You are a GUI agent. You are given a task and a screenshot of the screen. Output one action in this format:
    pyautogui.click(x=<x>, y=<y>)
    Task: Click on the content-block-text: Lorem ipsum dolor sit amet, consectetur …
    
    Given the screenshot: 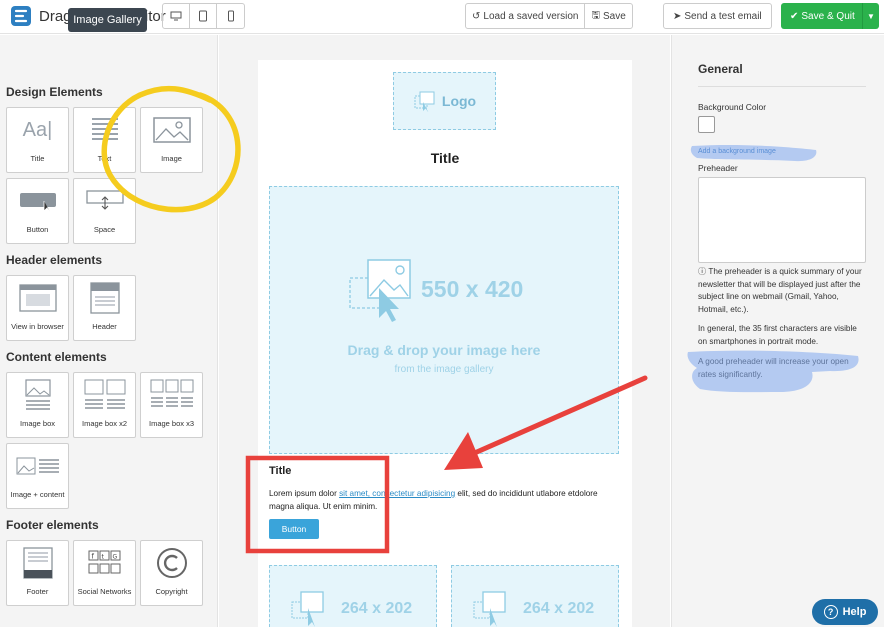 What is the action you would take?
    pyautogui.click(x=434, y=500)
    